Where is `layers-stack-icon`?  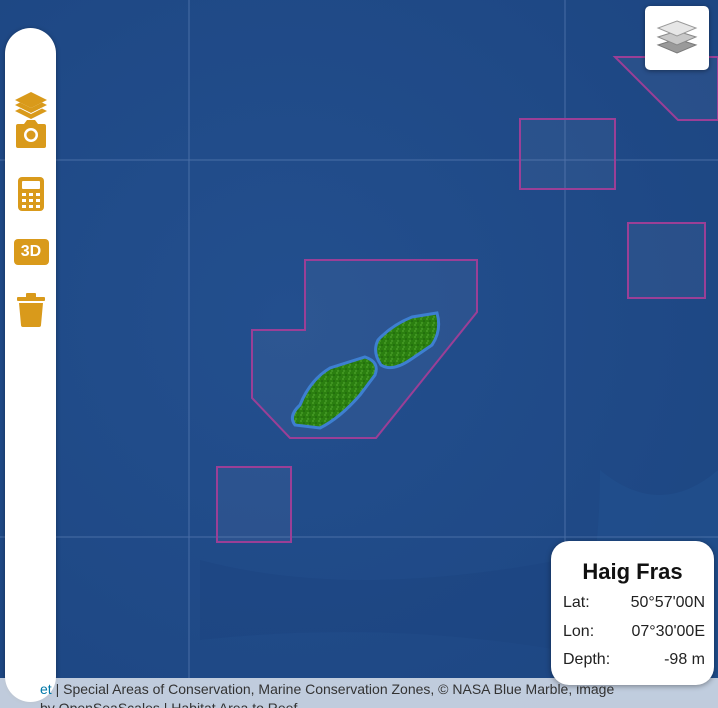
layers-stack-icon is located at coordinates (677, 38).